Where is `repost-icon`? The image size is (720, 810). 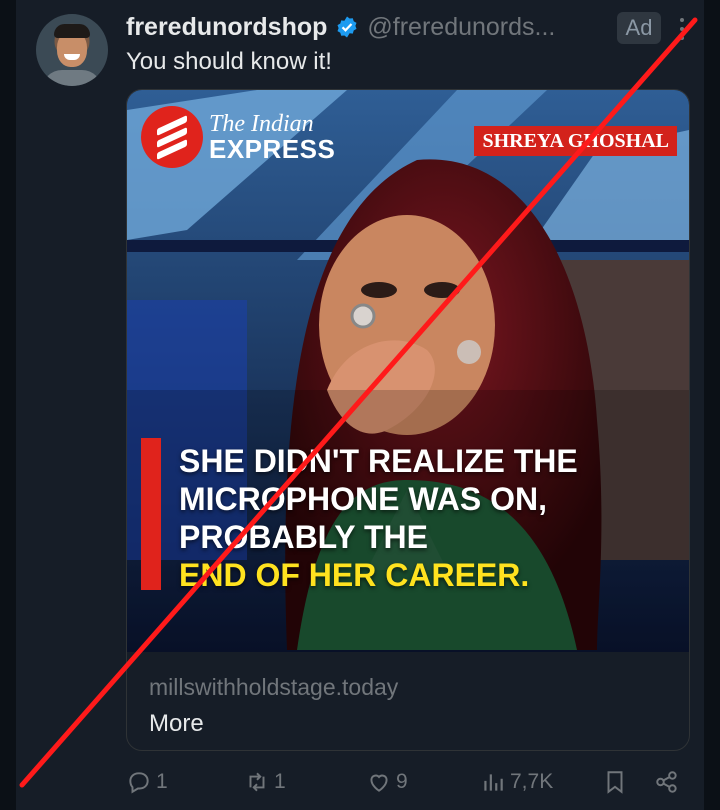 repost-icon is located at coordinates (257, 782).